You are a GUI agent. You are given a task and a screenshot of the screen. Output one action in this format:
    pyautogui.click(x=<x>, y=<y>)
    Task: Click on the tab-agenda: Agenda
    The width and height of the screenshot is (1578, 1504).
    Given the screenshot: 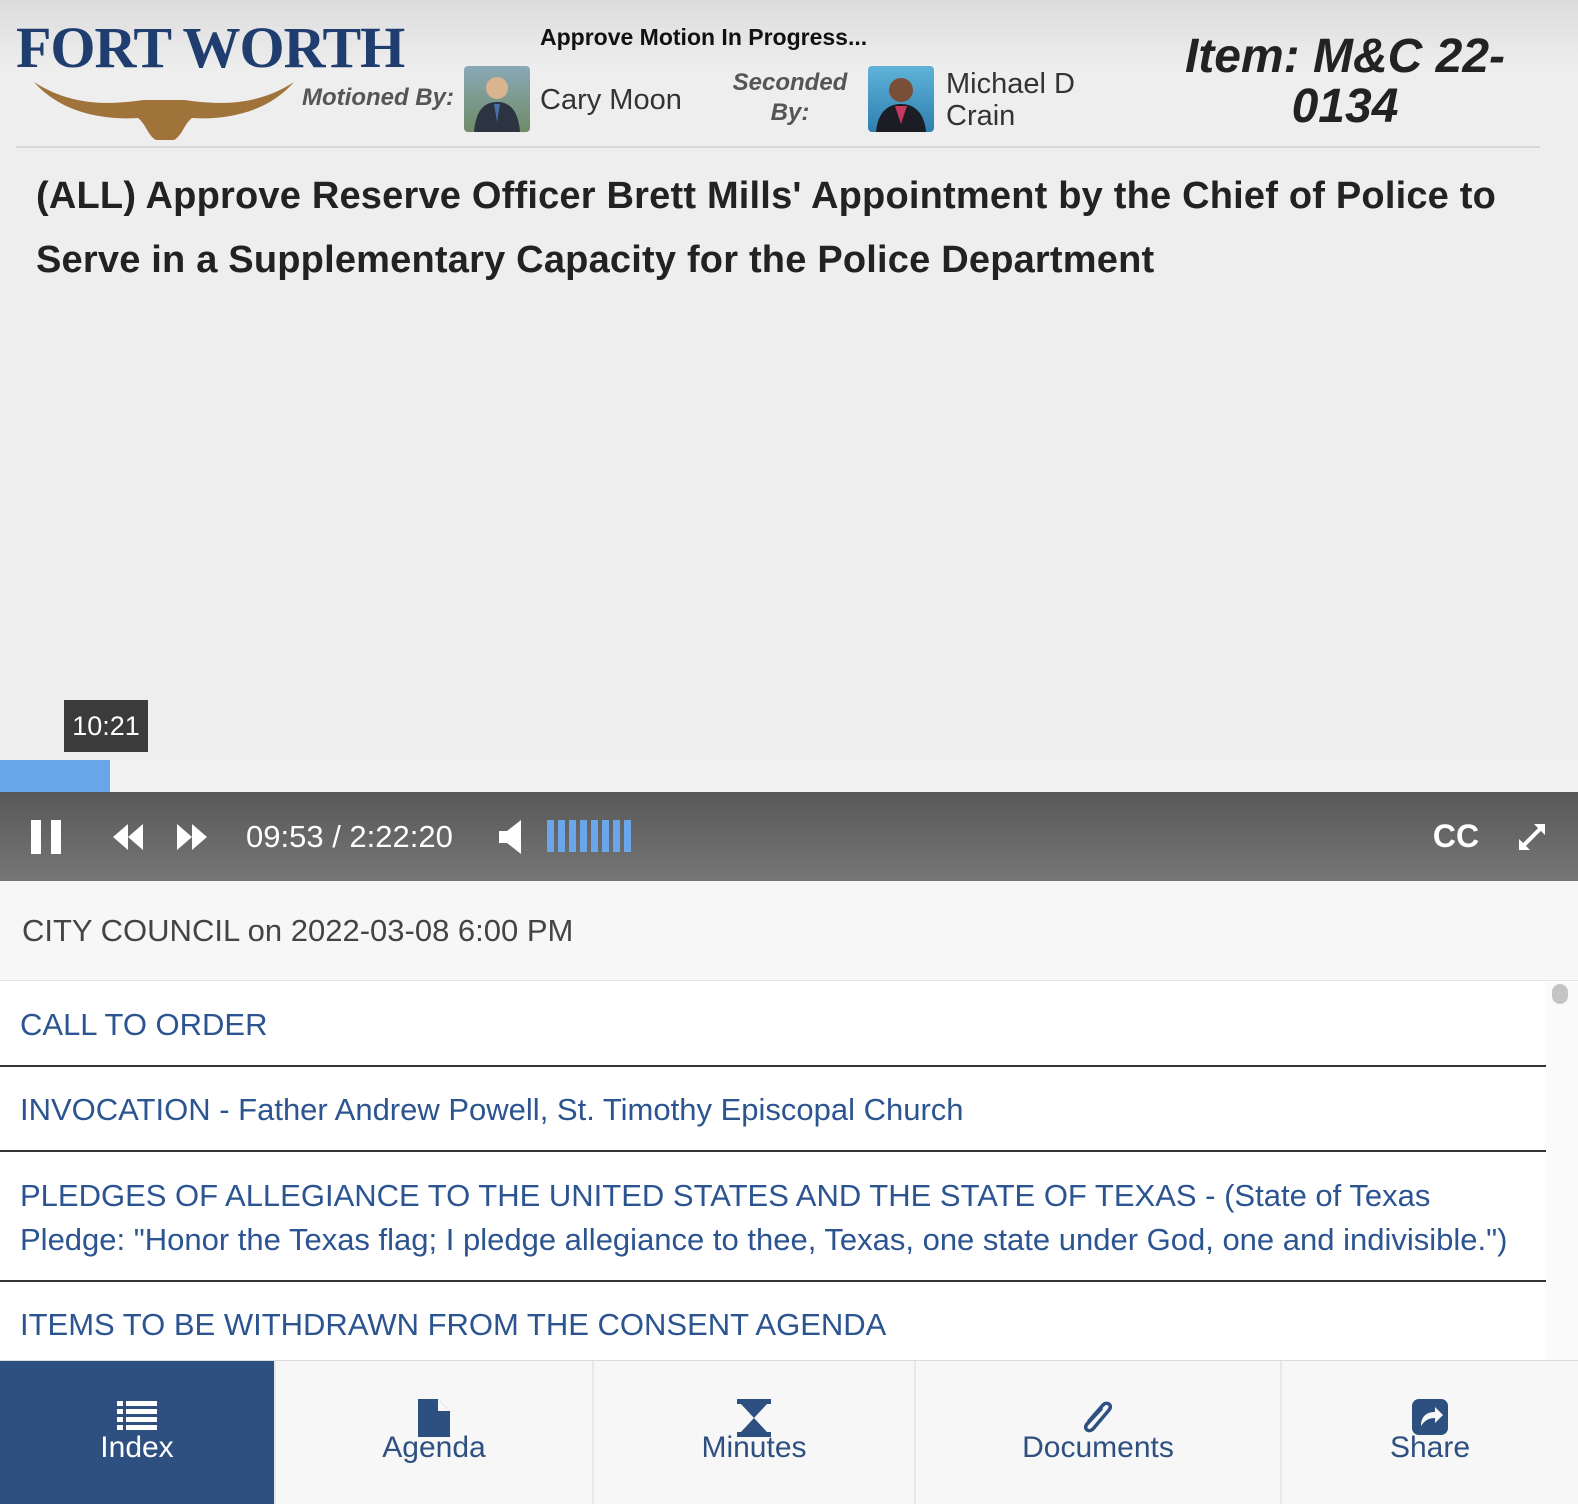 What is the action you would take?
    pyautogui.click(x=435, y=1432)
    